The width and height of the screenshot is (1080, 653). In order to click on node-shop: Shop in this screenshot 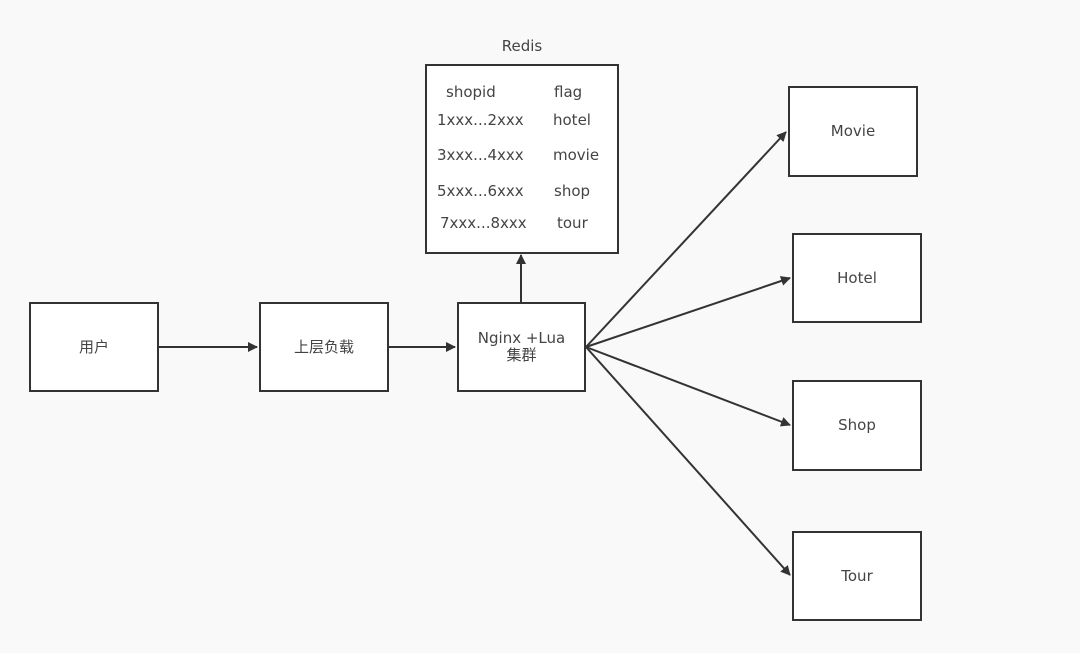, I will do `click(857, 425)`.